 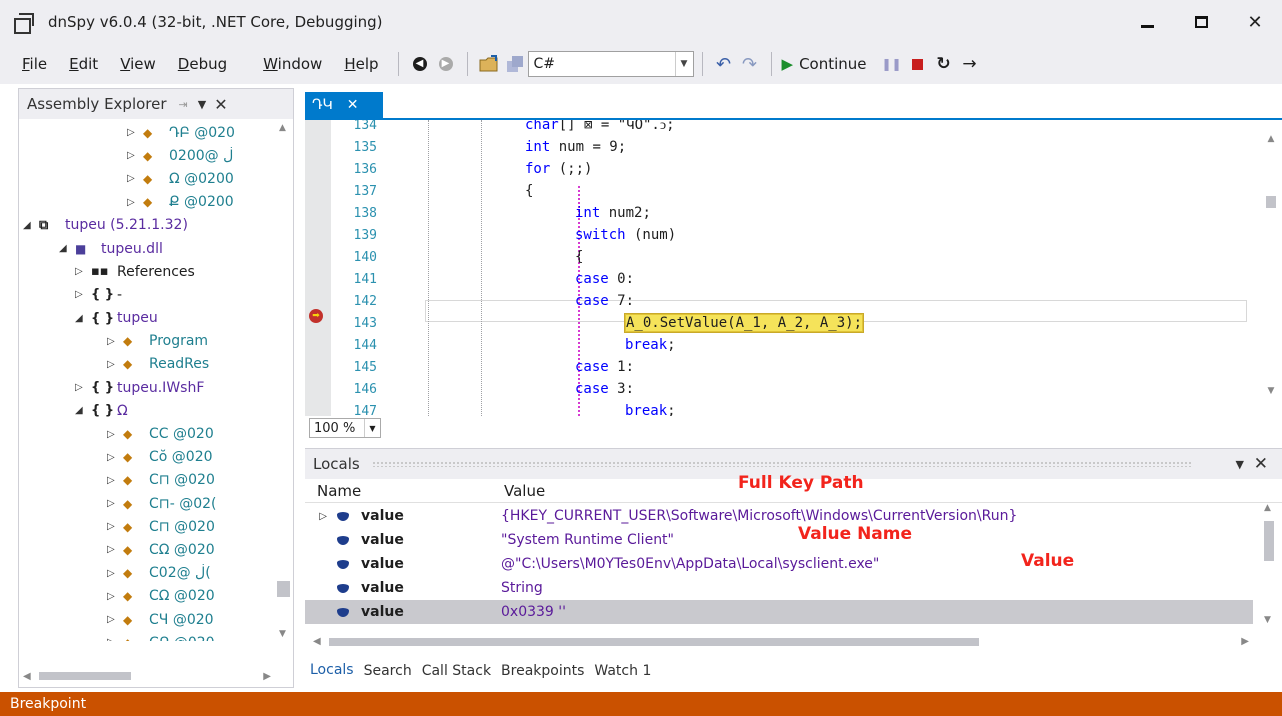 I want to click on column-value: Value, so click(x=522, y=491).